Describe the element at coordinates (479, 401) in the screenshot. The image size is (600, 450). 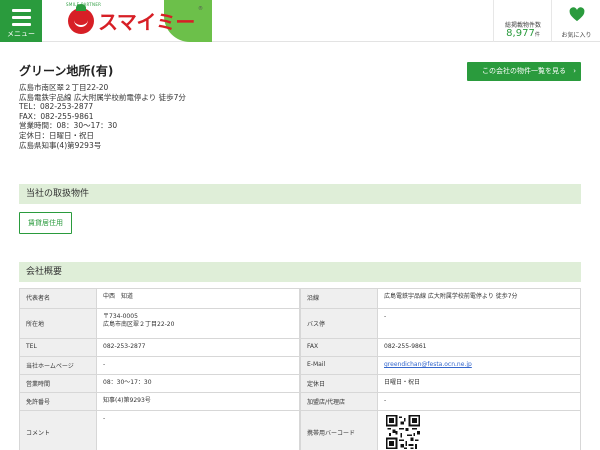
I see `value-affiliate: -` at that location.